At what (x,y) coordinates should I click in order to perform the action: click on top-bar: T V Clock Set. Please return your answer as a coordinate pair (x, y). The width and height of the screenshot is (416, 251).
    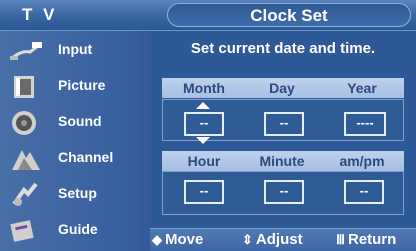
    Looking at the image, I should click on (208, 15).